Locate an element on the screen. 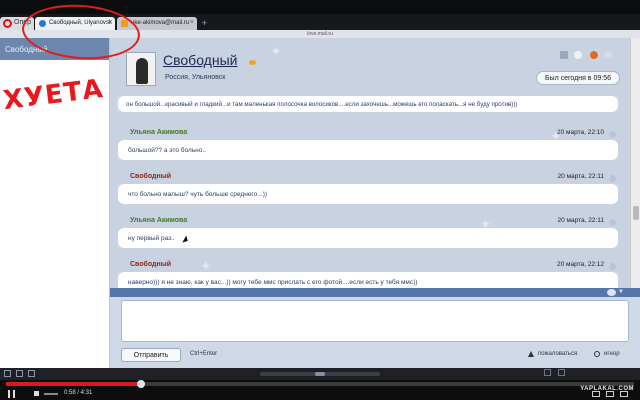  message-time: 20 марта, 22:10 is located at coordinates (580, 132).